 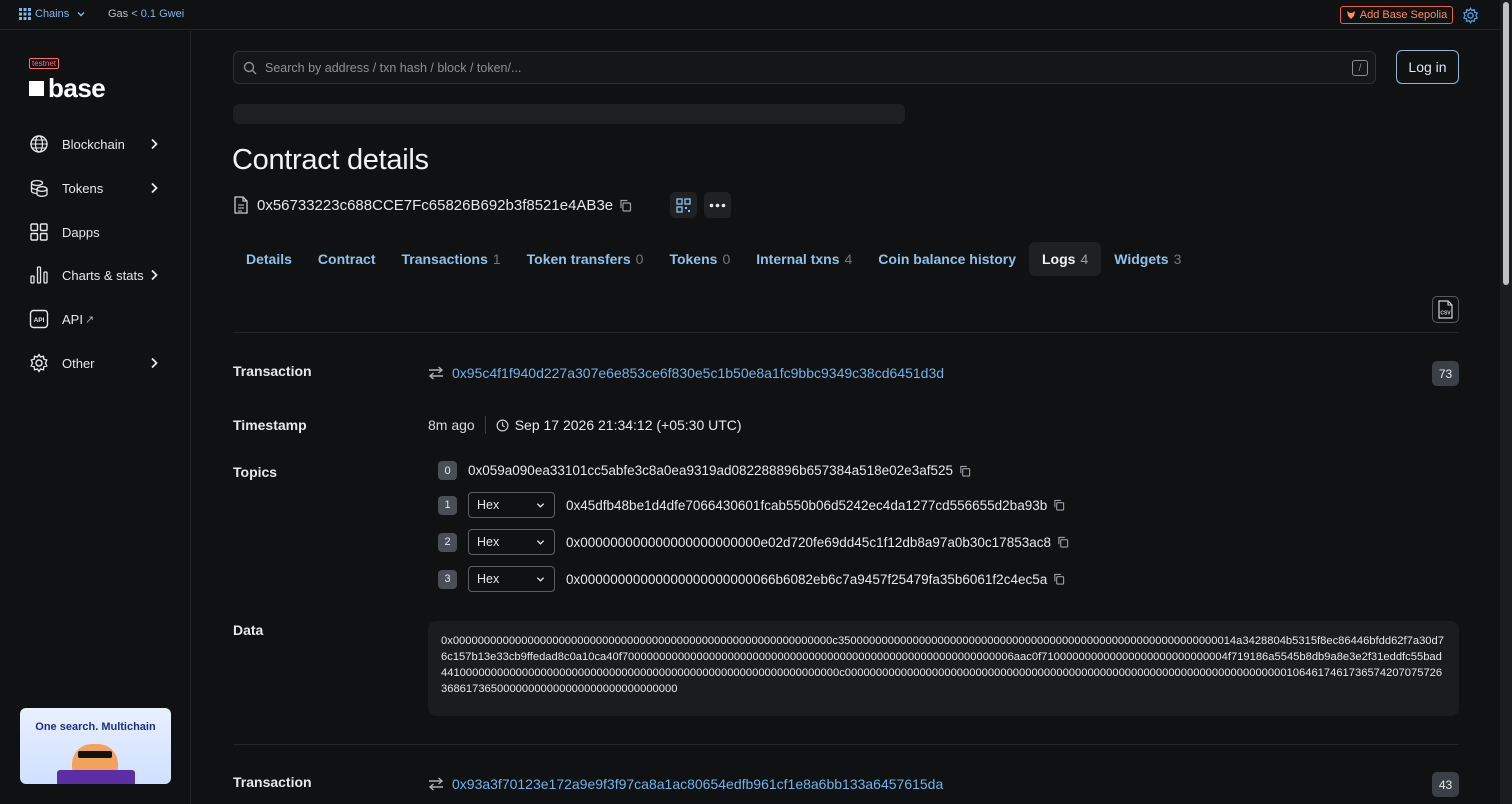 I want to click on svg-text: API, so click(x=39, y=320).